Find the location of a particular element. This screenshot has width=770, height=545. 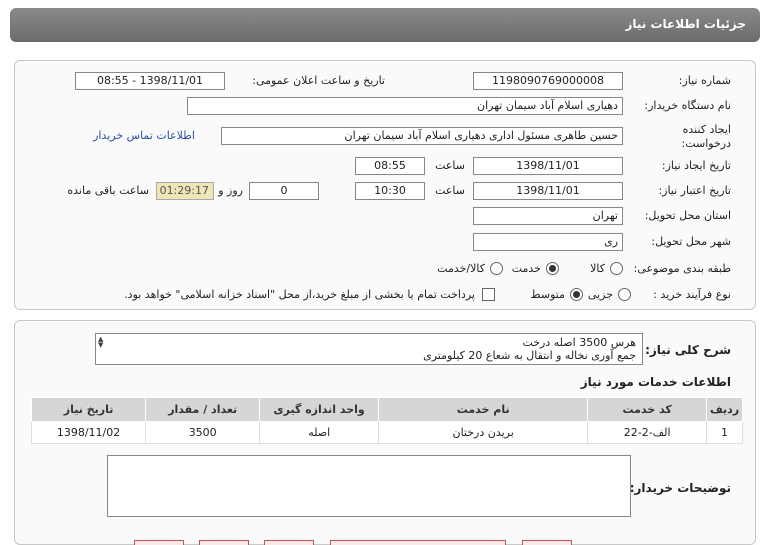

col-row: ردیف is located at coordinates (724, 409).